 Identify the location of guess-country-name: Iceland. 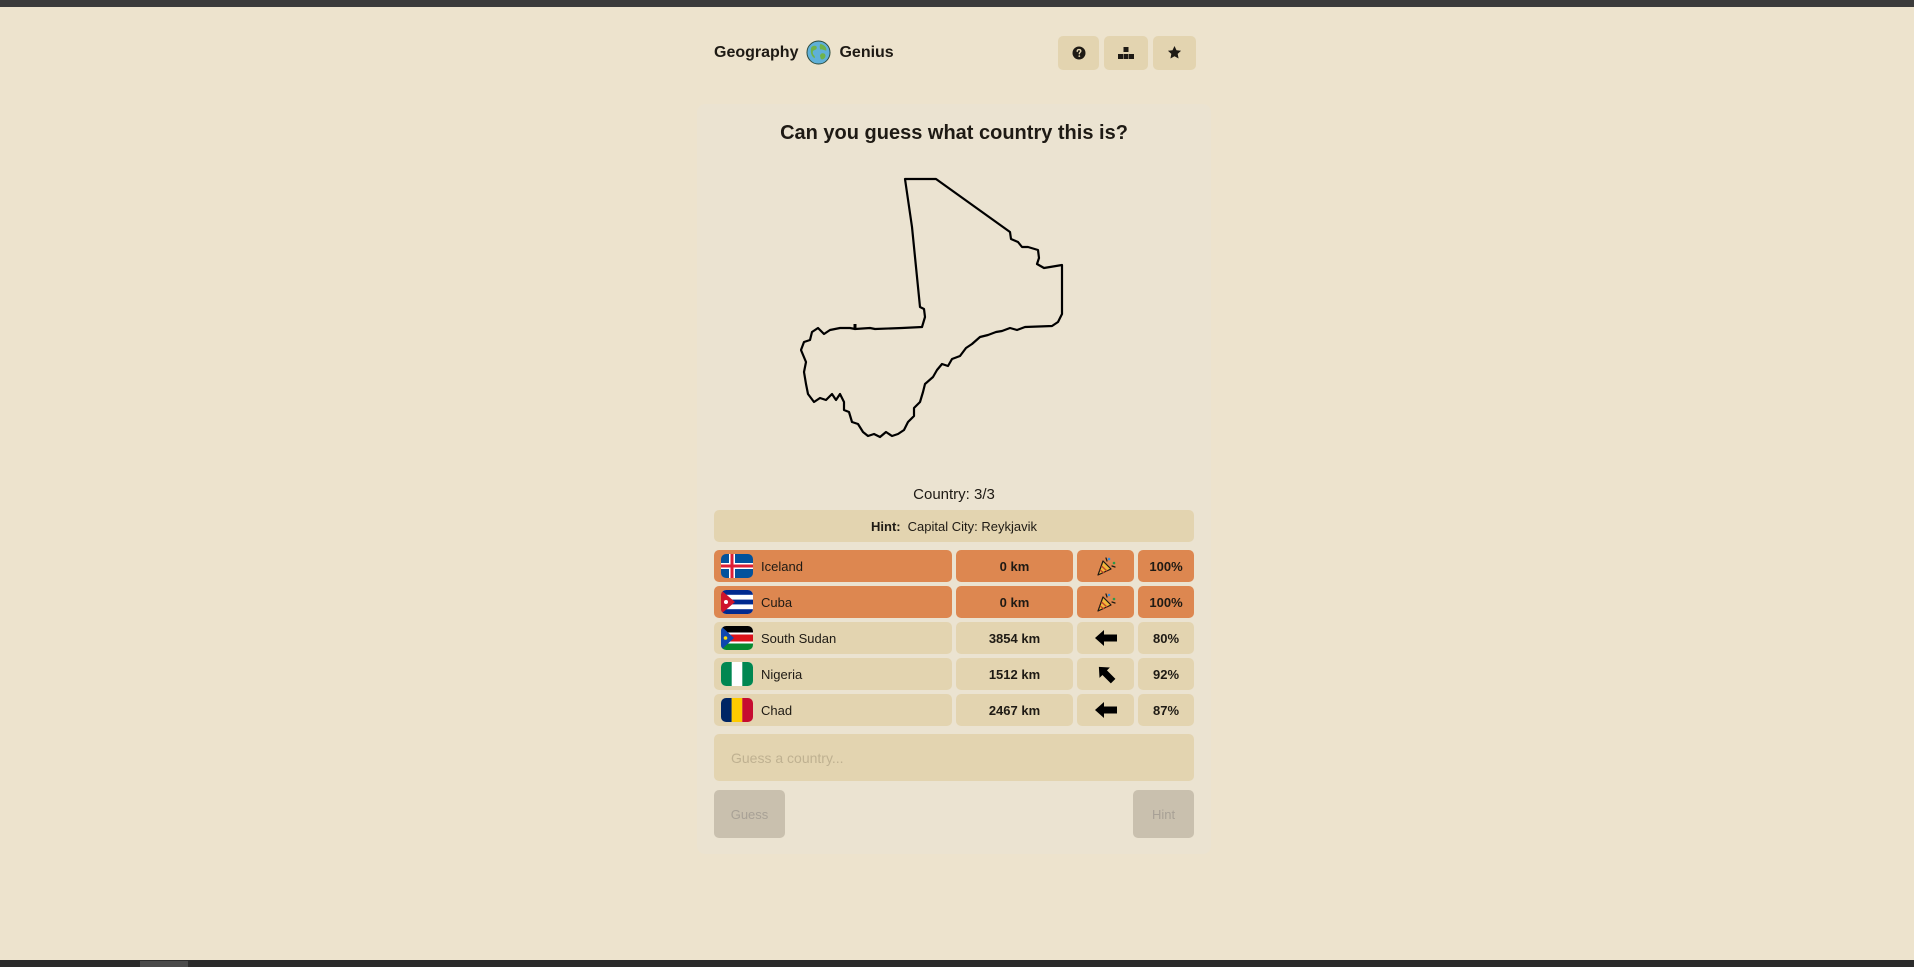
(782, 566).